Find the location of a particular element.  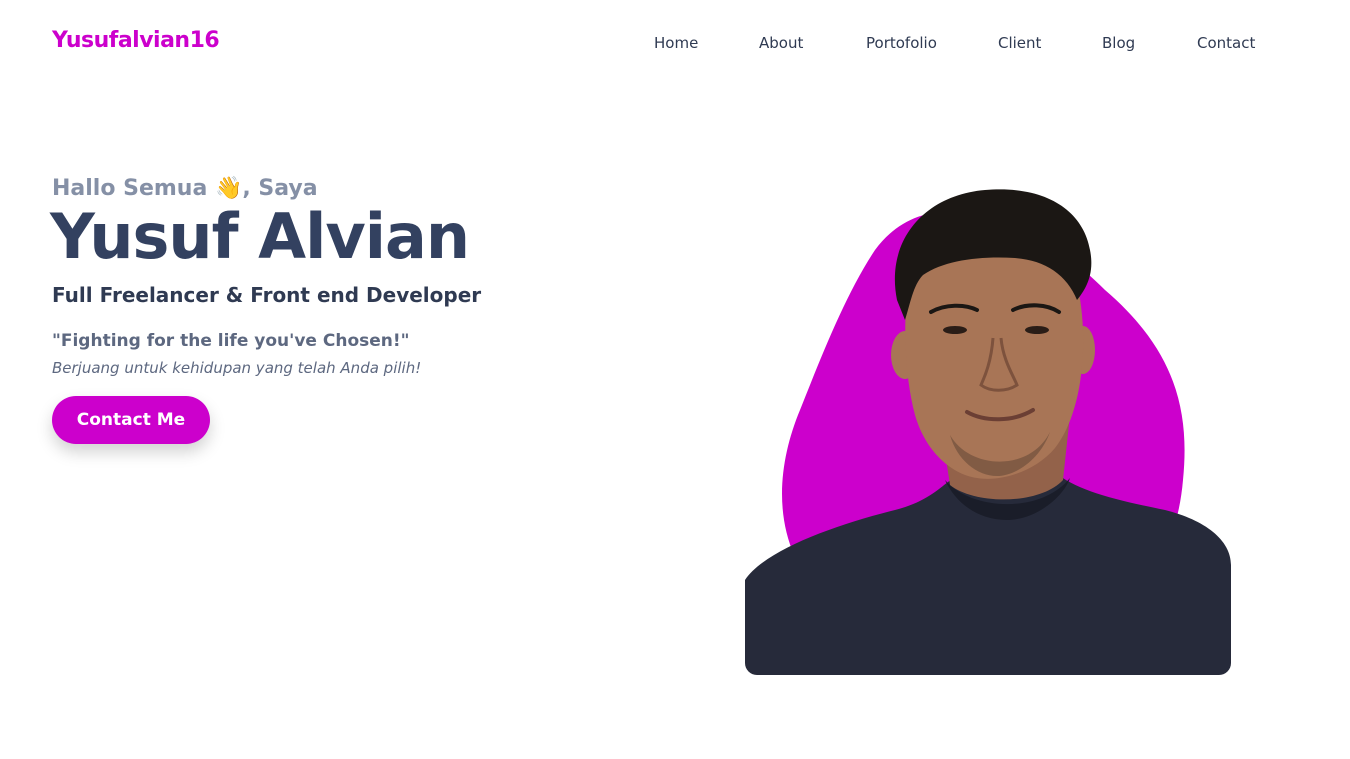

nav-item-client: Client is located at coordinates (1019, 43).